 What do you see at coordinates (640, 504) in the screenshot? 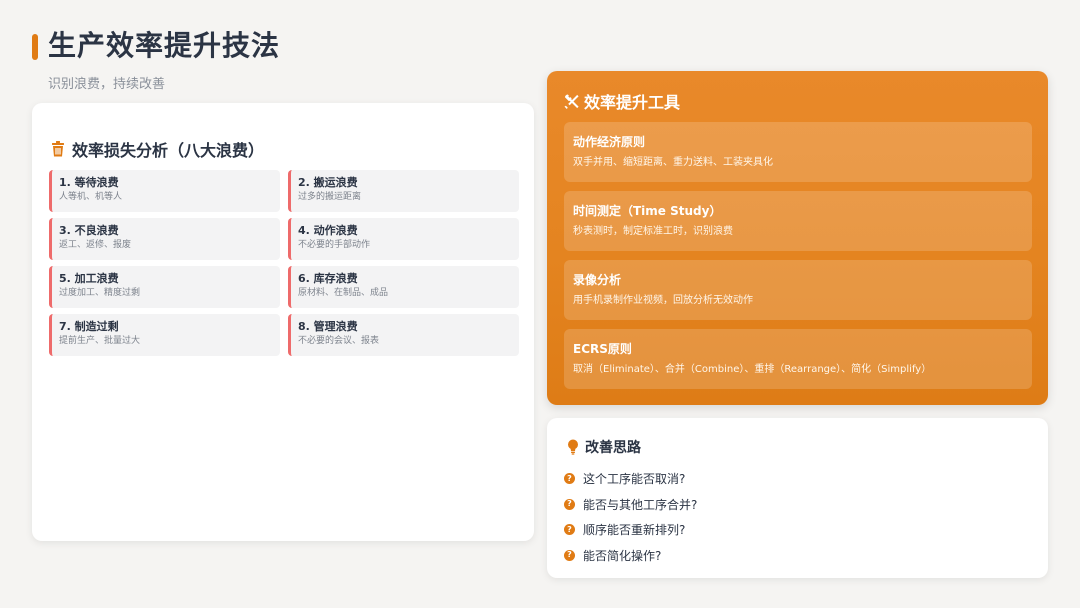
I see `idea-text: 能否与其他工序合并?` at bounding box center [640, 504].